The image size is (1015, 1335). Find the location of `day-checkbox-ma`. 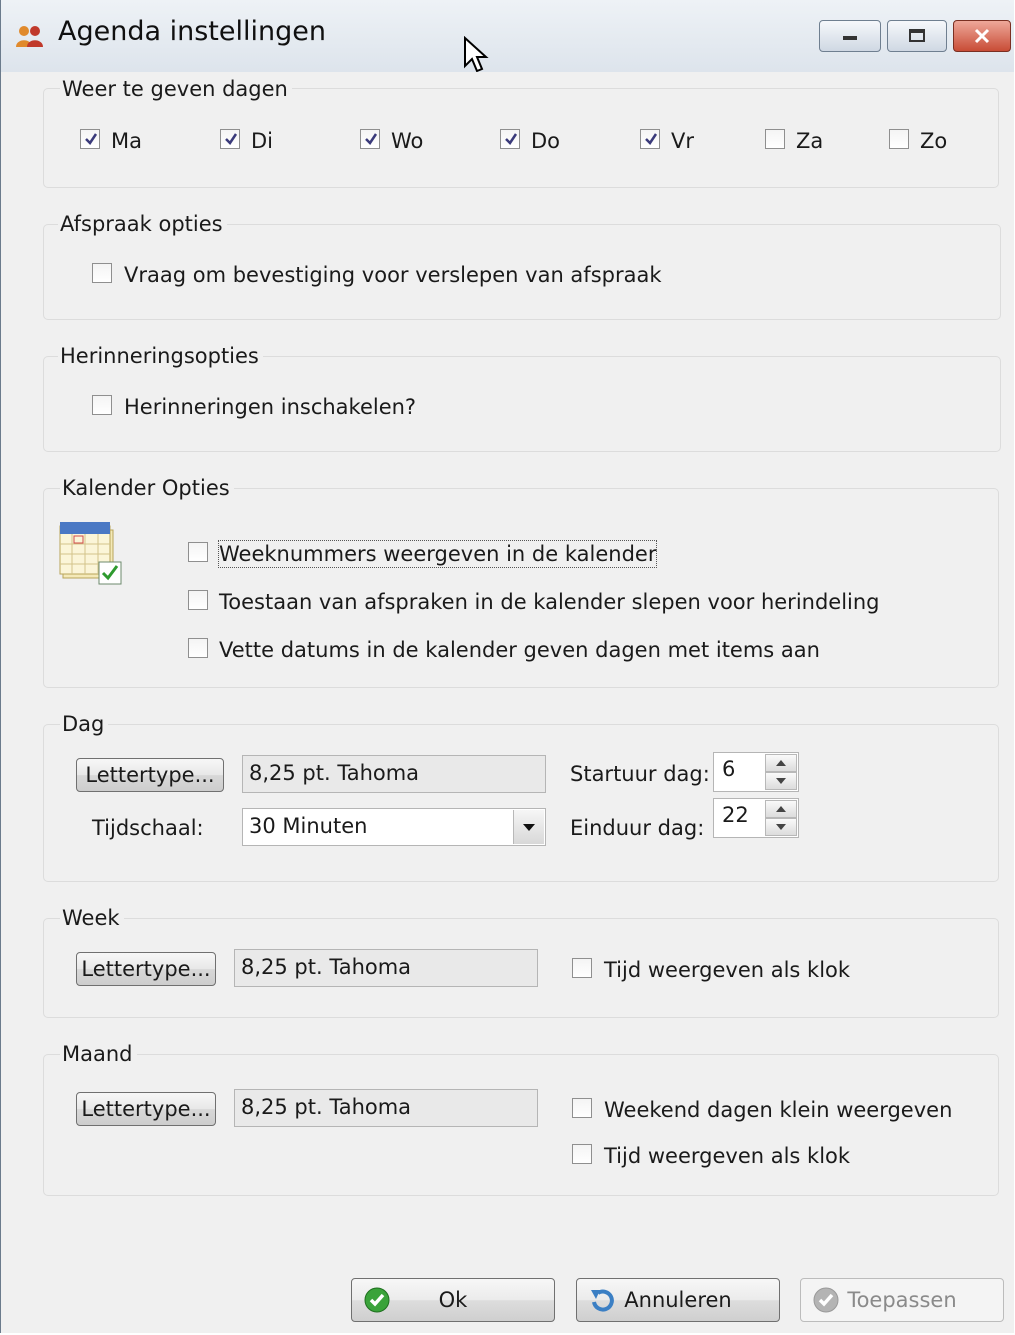

day-checkbox-ma is located at coordinates (90, 139).